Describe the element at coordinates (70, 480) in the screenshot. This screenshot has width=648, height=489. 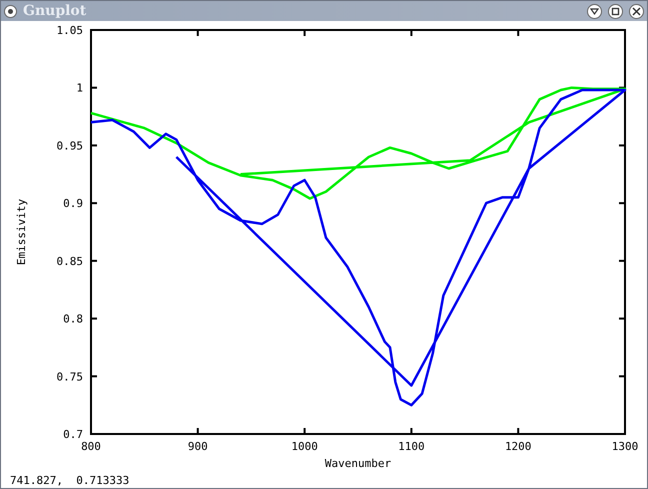
I see `status-text: 741.827, 0.713333` at that location.